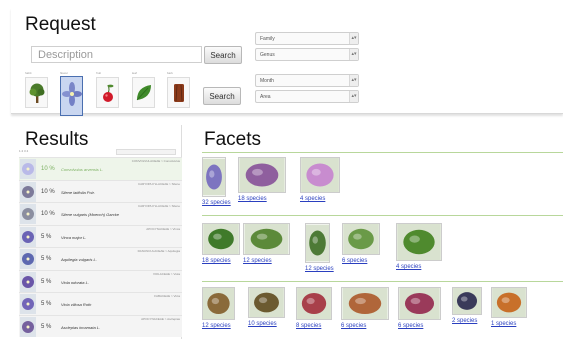 The width and height of the screenshot is (563, 339). Describe the element at coordinates (100, 235) in the screenshot. I see `result-row: APOCYNACEAE > Vinca 5 % Vinca major L.` at that location.